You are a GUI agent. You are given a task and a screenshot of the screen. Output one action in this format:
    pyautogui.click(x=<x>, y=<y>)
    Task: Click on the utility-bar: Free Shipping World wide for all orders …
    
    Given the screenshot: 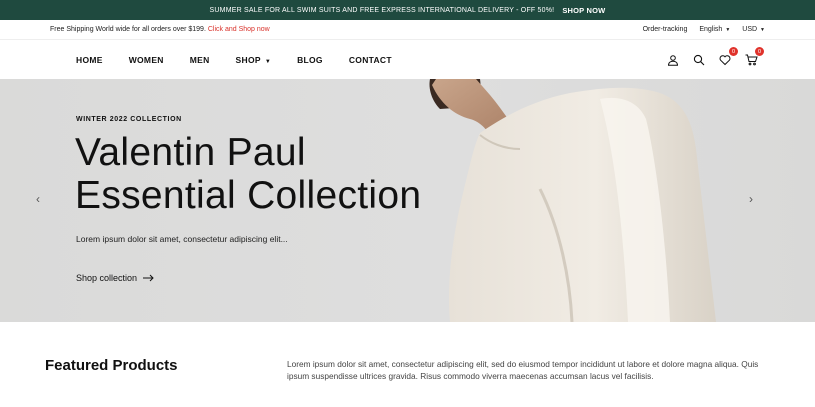 What is the action you would take?
    pyautogui.click(x=407, y=30)
    